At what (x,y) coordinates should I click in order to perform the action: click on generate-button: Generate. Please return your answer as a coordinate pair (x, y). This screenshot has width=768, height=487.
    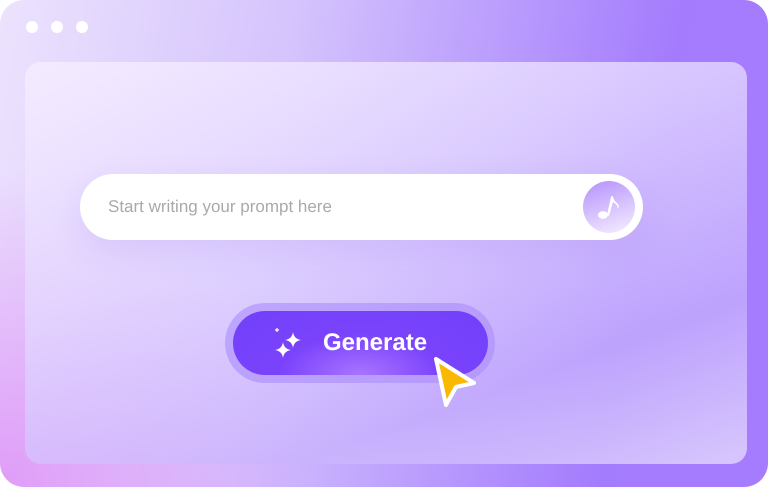
    Looking at the image, I should click on (360, 343).